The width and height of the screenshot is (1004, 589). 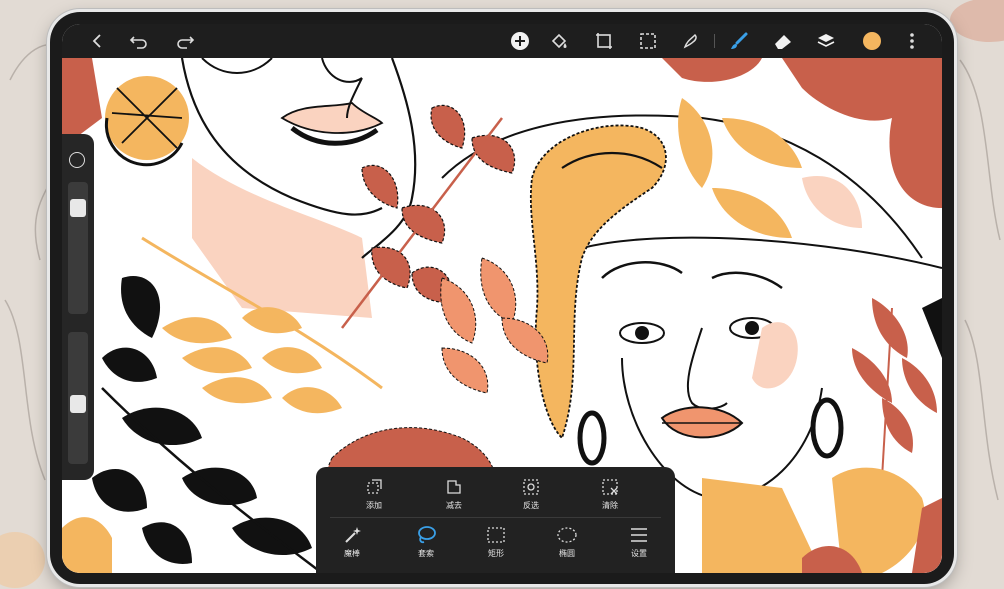 I want to click on add-selection-button: 添加, so click(x=374, y=494).